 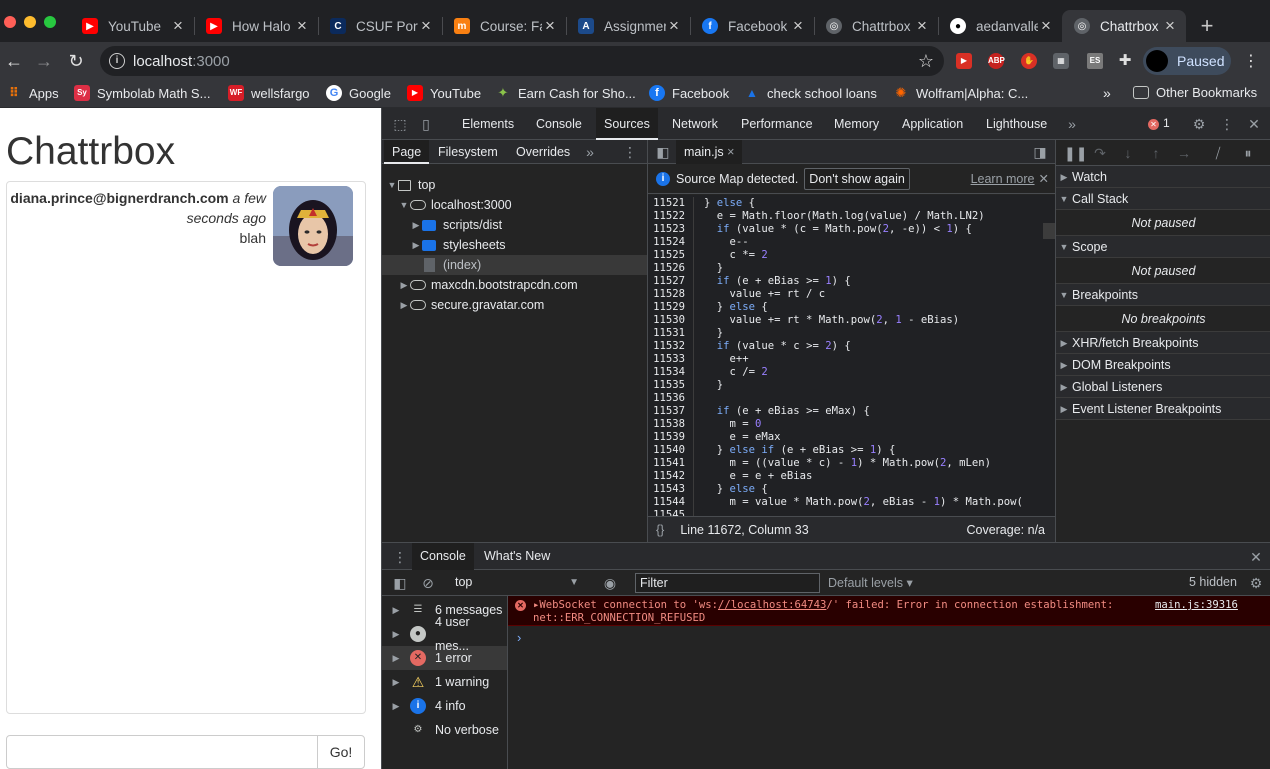 I want to click on line-number: 11536, so click(x=670, y=398).